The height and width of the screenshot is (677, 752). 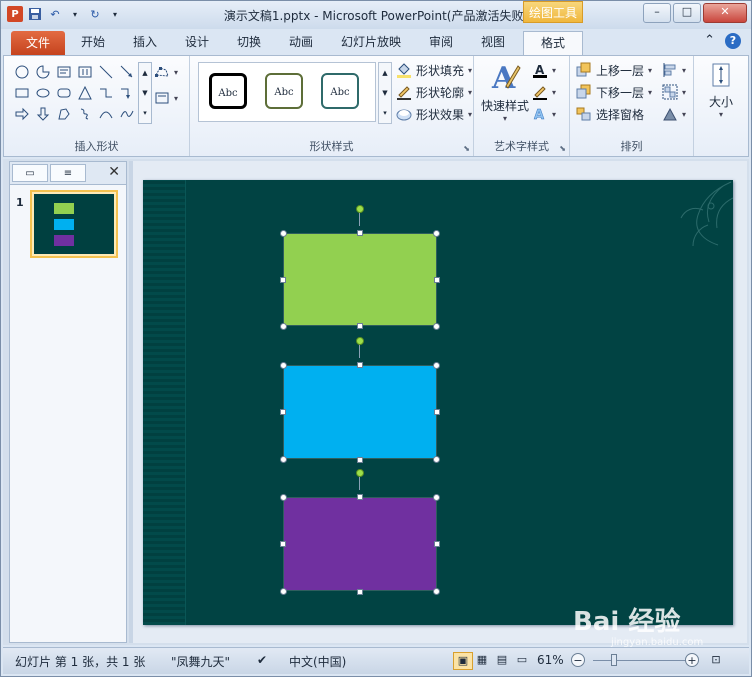 I want to click on scribble-shape-icon, so click(x=85, y=114).